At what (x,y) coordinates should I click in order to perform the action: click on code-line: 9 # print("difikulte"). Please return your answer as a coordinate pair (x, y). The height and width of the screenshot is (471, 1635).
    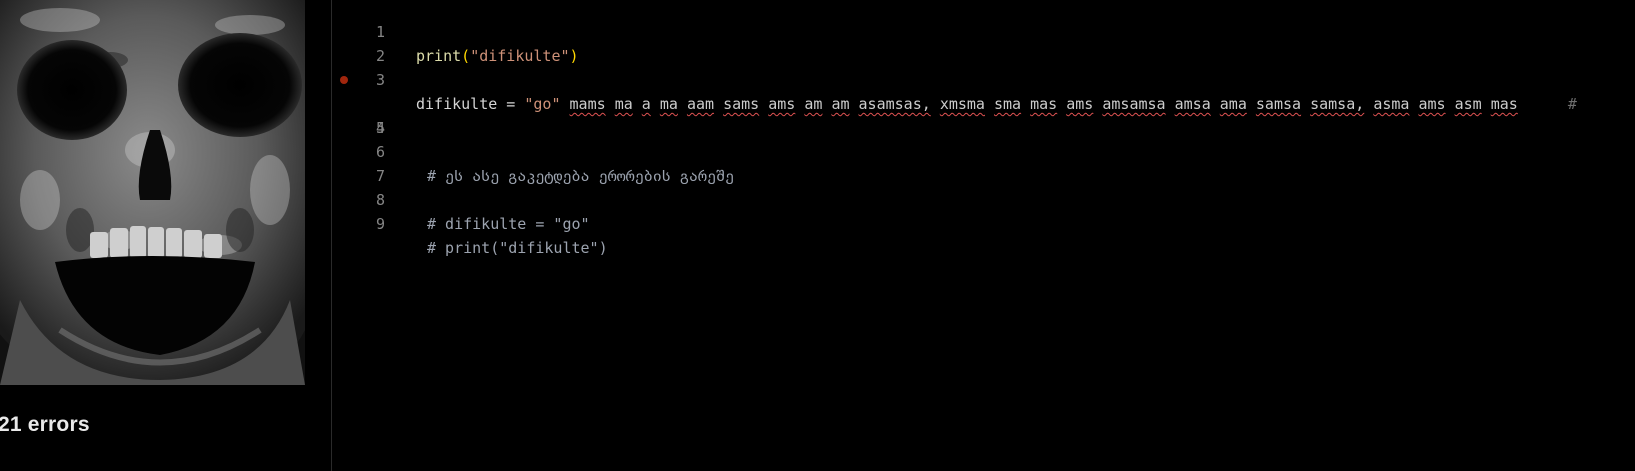
    Looking at the image, I should click on (983, 222).